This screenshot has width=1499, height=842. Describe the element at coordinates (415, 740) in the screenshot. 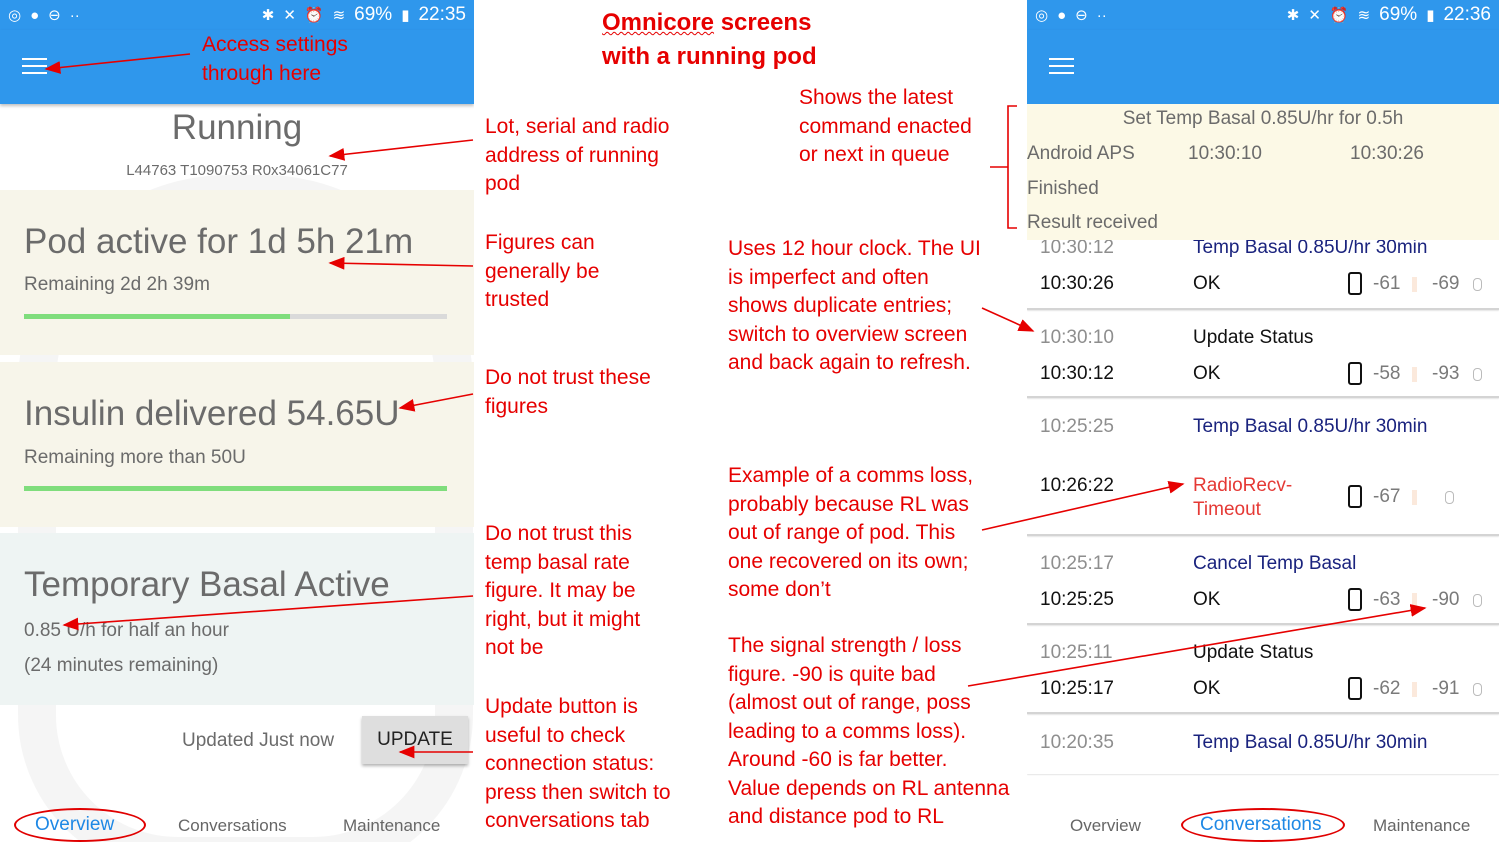

I see `update-button: UPDATE` at that location.